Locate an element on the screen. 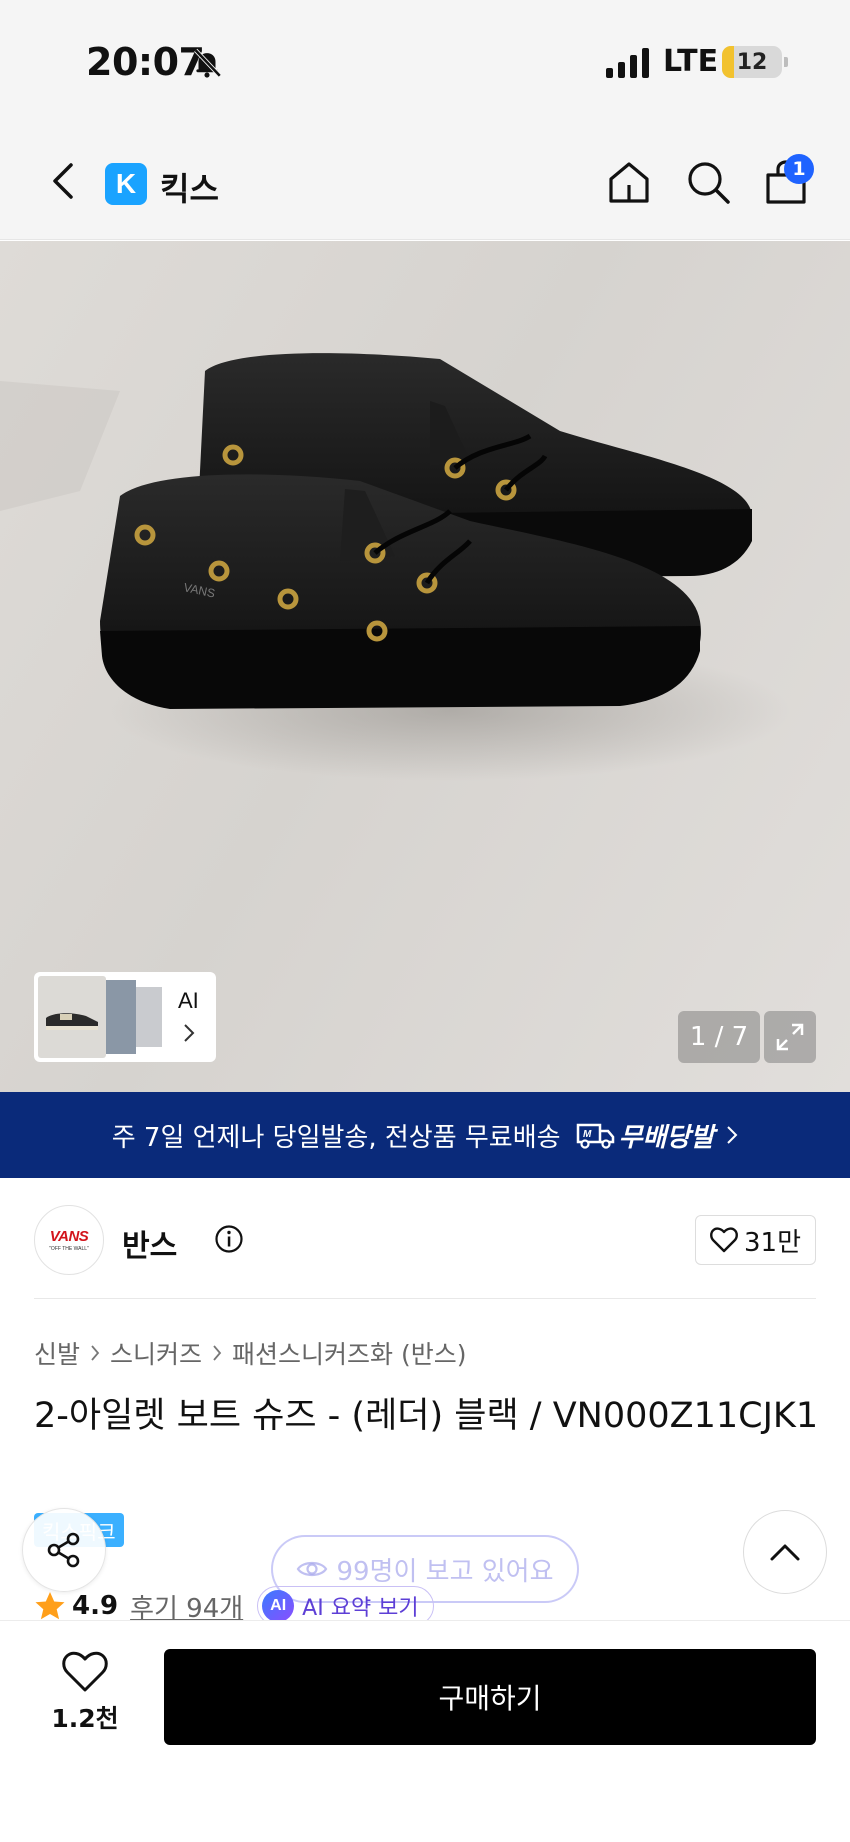 This screenshot has height=1842, width=850. share-icon is located at coordinates (63, 1550).